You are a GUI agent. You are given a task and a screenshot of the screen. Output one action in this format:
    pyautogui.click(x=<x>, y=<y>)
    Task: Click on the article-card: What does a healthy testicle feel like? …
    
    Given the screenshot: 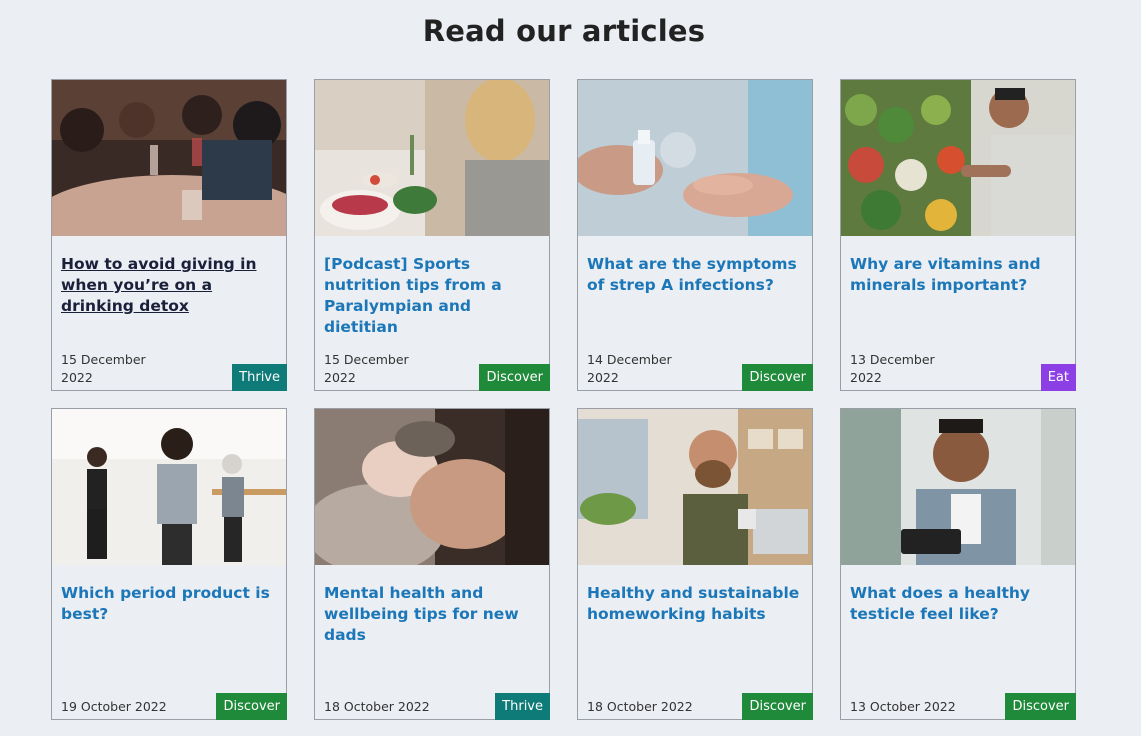 What is the action you would take?
    pyautogui.click(x=958, y=564)
    